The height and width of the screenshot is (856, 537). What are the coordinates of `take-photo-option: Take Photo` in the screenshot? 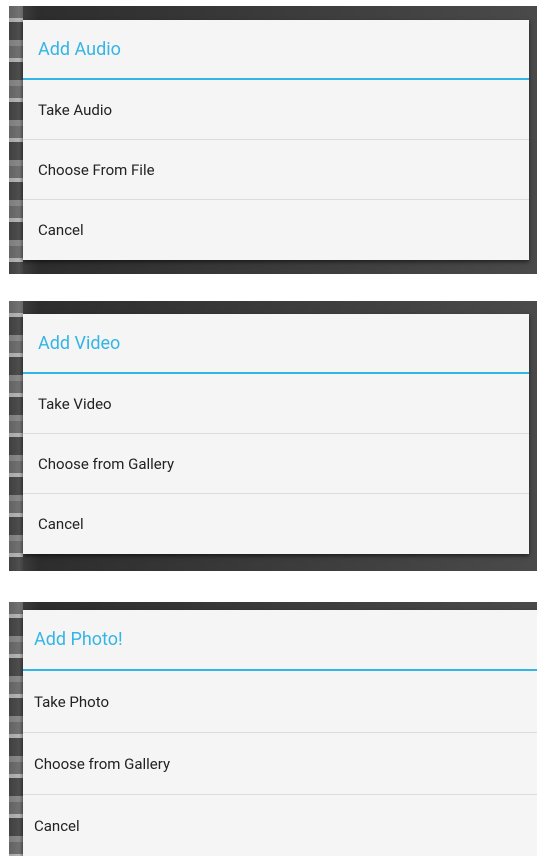 It's located at (280, 702).